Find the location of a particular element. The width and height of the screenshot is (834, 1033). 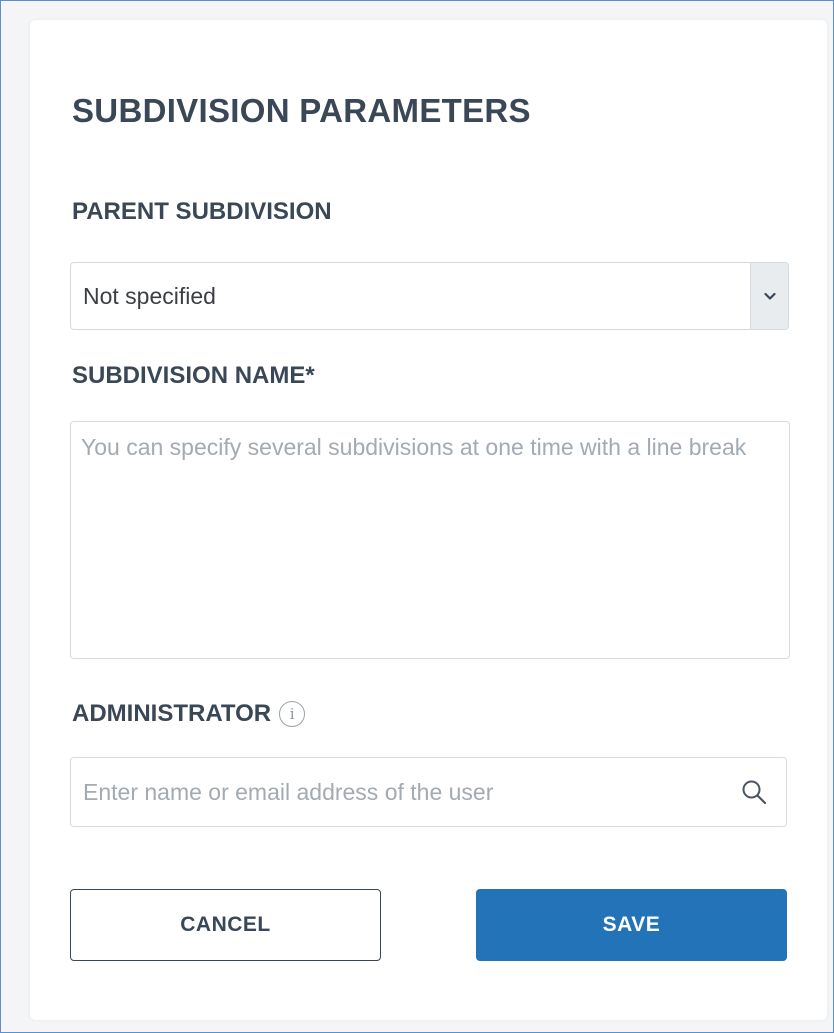

administrator-label-row: ADMINISTRATOR i is located at coordinates (189, 714).